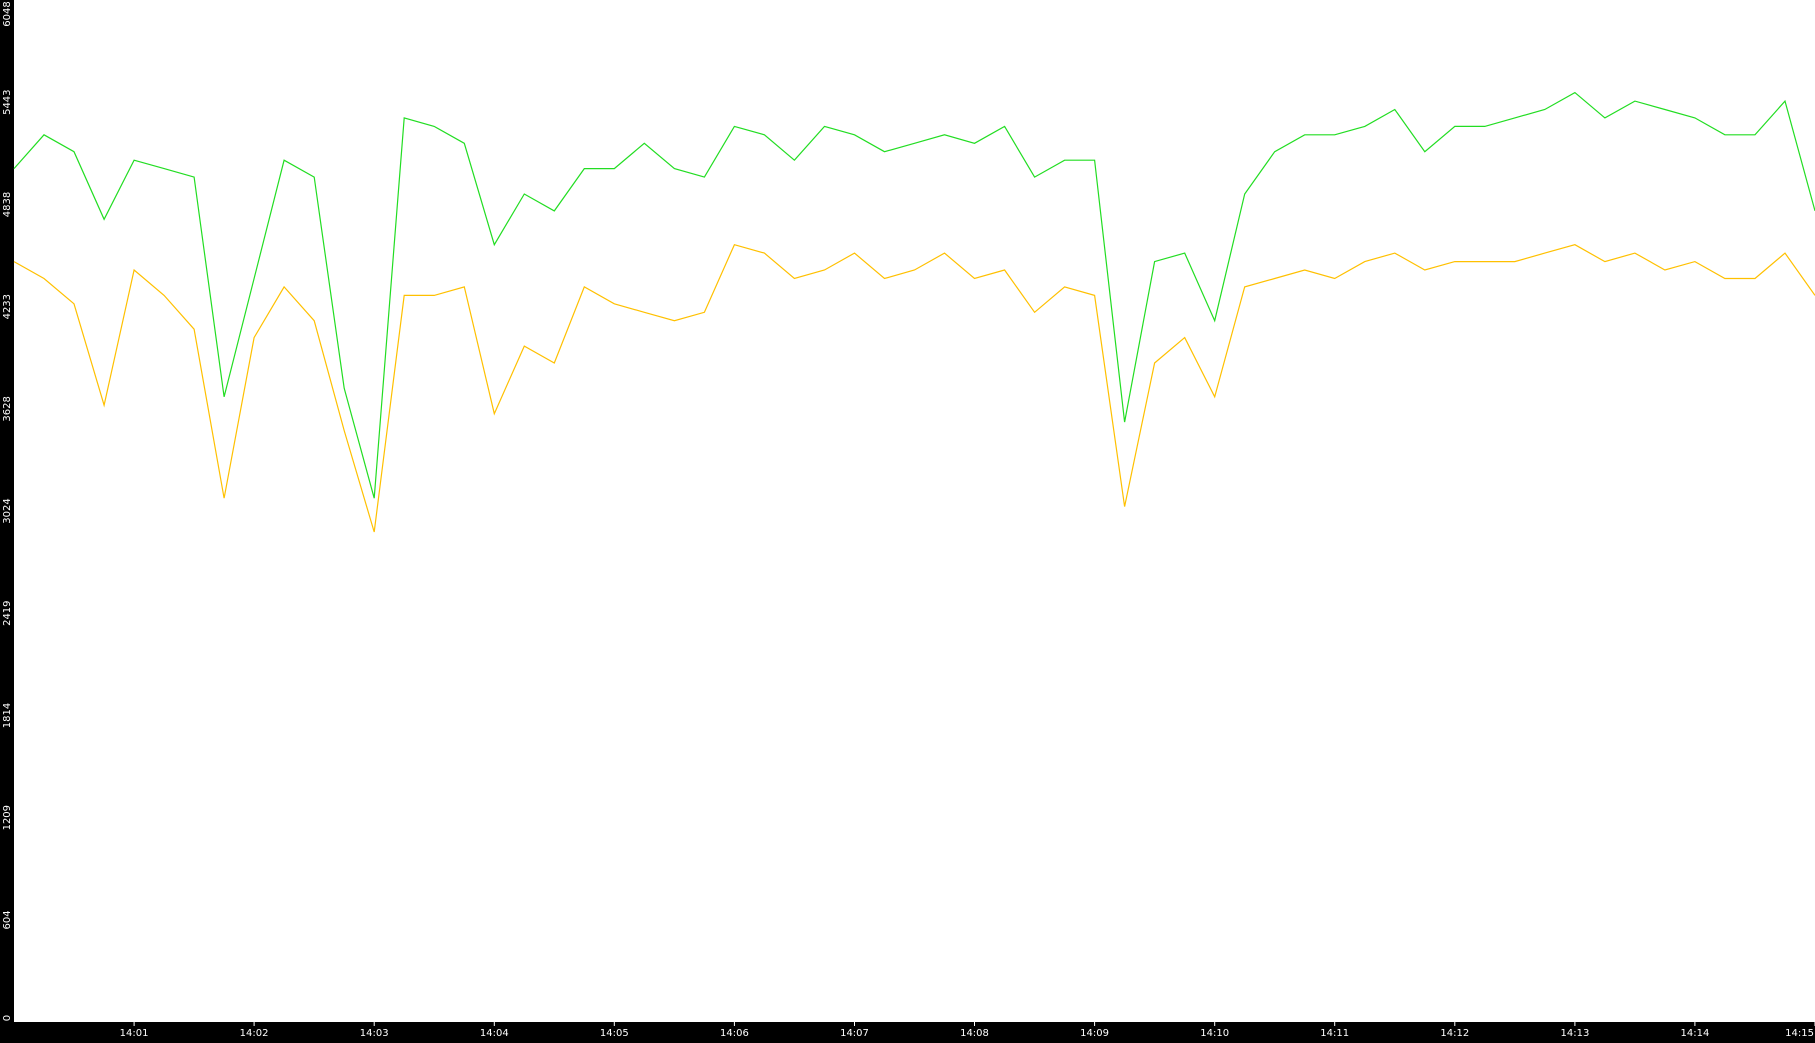 The height and width of the screenshot is (1043, 1815). What do you see at coordinates (7, 13) in the screenshot?
I see `y-tick-label: 6048` at bounding box center [7, 13].